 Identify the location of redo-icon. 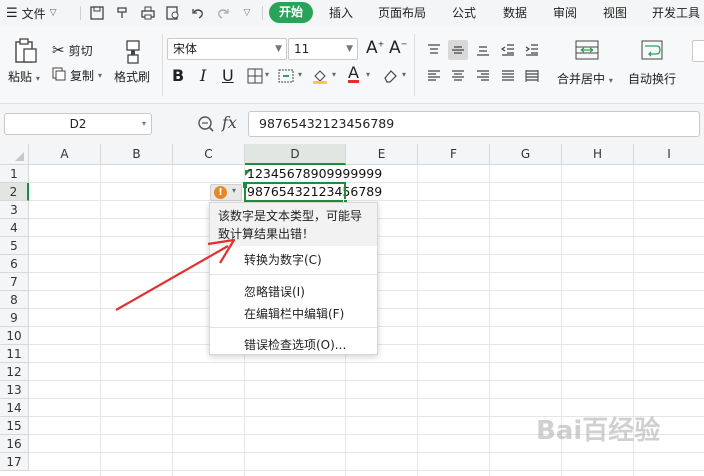
(223, 13).